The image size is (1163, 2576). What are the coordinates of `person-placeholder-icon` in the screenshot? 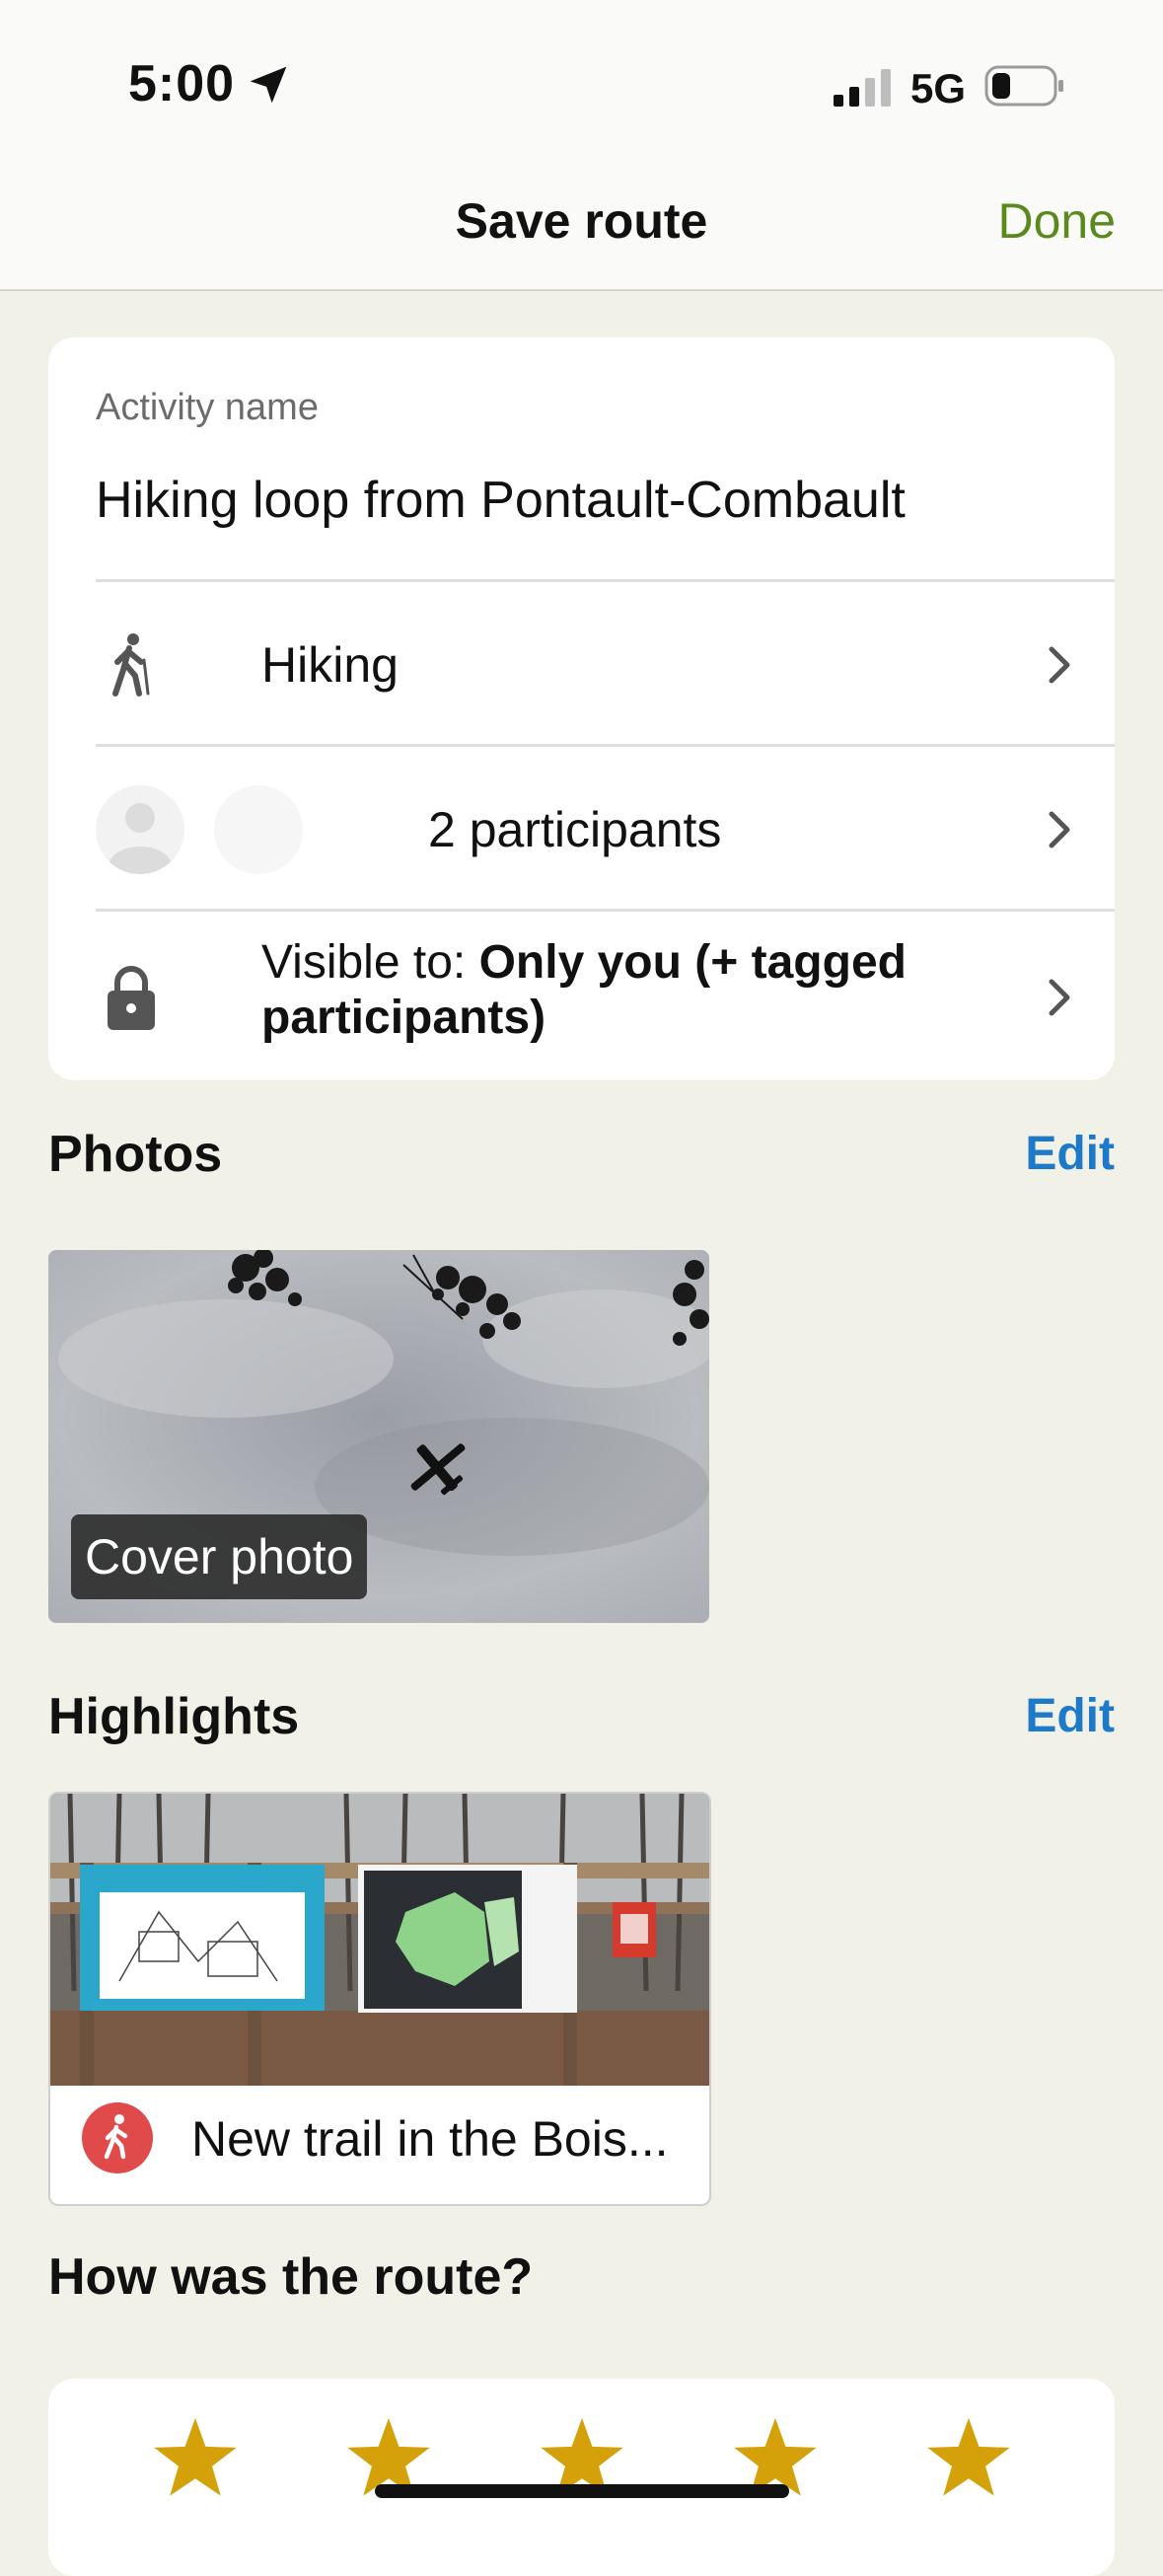 It's located at (140, 838).